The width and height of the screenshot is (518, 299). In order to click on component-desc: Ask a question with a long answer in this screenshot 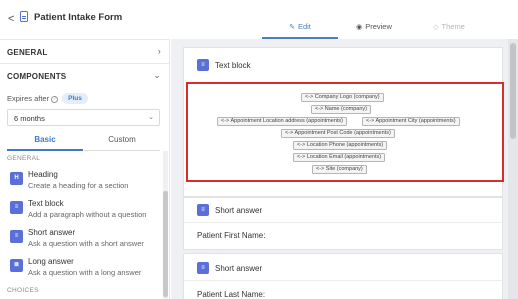, I will do `click(85, 272)`.